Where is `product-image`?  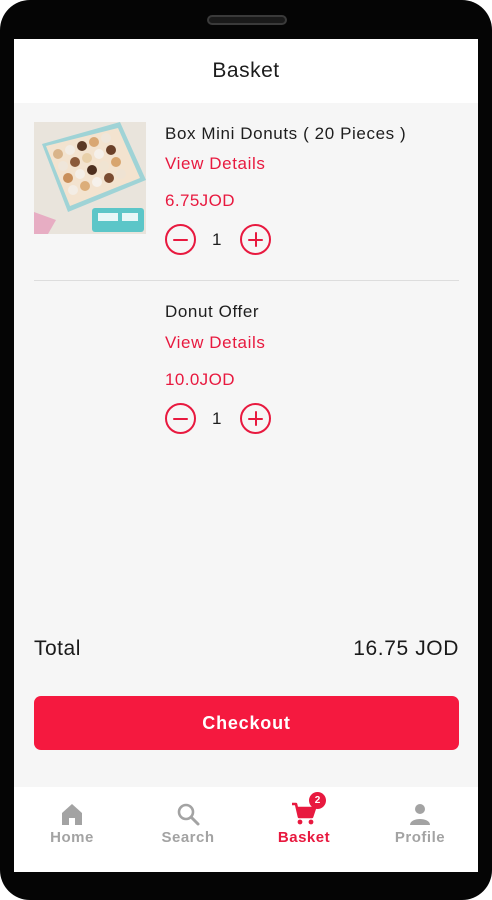 product-image is located at coordinates (90, 178).